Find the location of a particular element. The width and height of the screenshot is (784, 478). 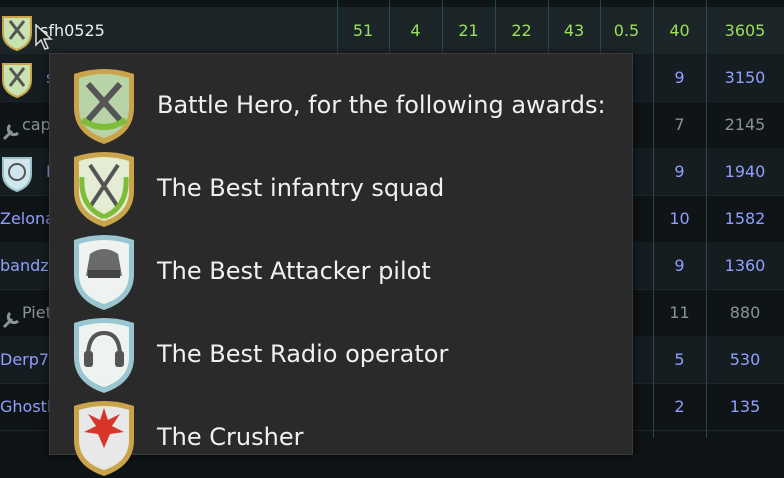

pilot-helmet-badge-icon is located at coordinates (104, 272).